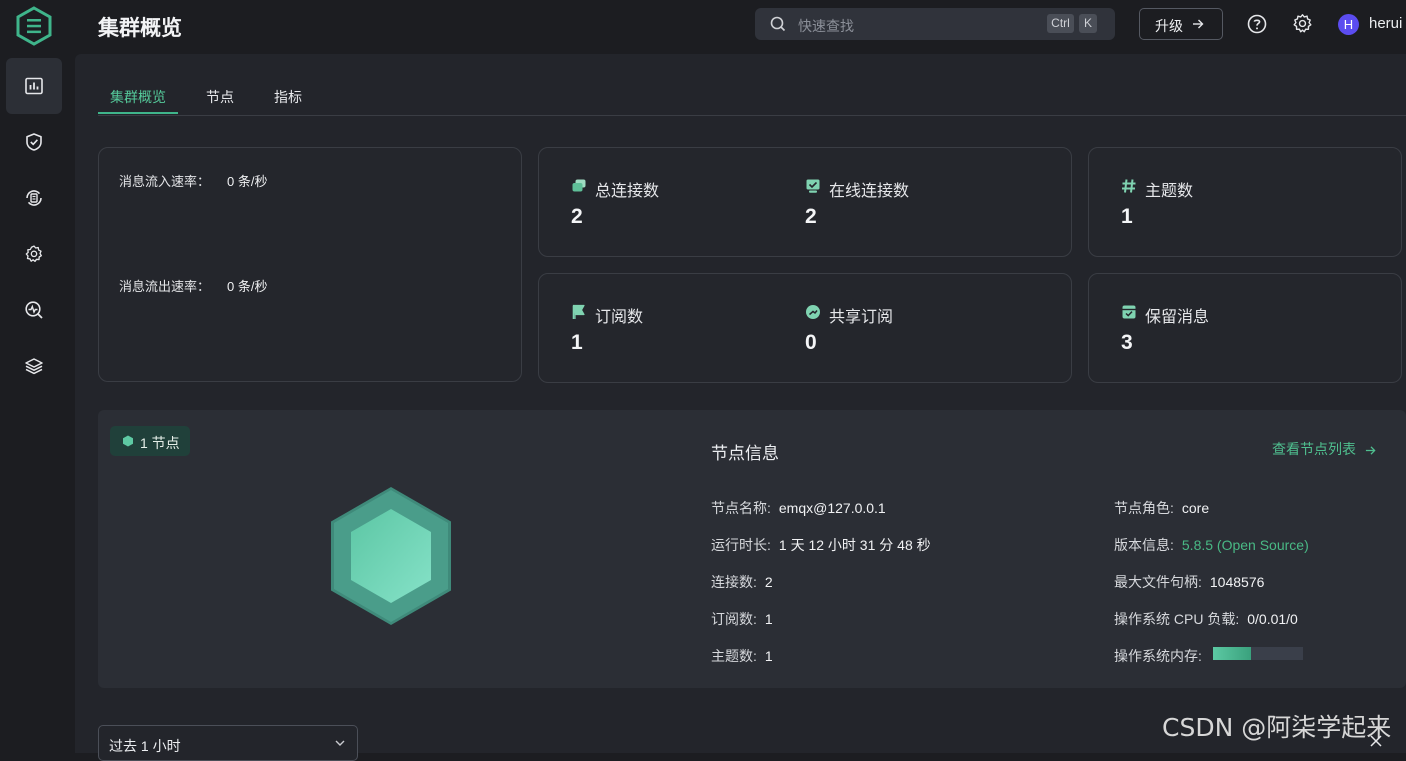 The height and width of the screenshot is (761, 1406). What do you see at coordinates (861, 317) in the screenshot?
I see `shared-subscriptions-label: 共享订阅` at bounding box center [861, 317].